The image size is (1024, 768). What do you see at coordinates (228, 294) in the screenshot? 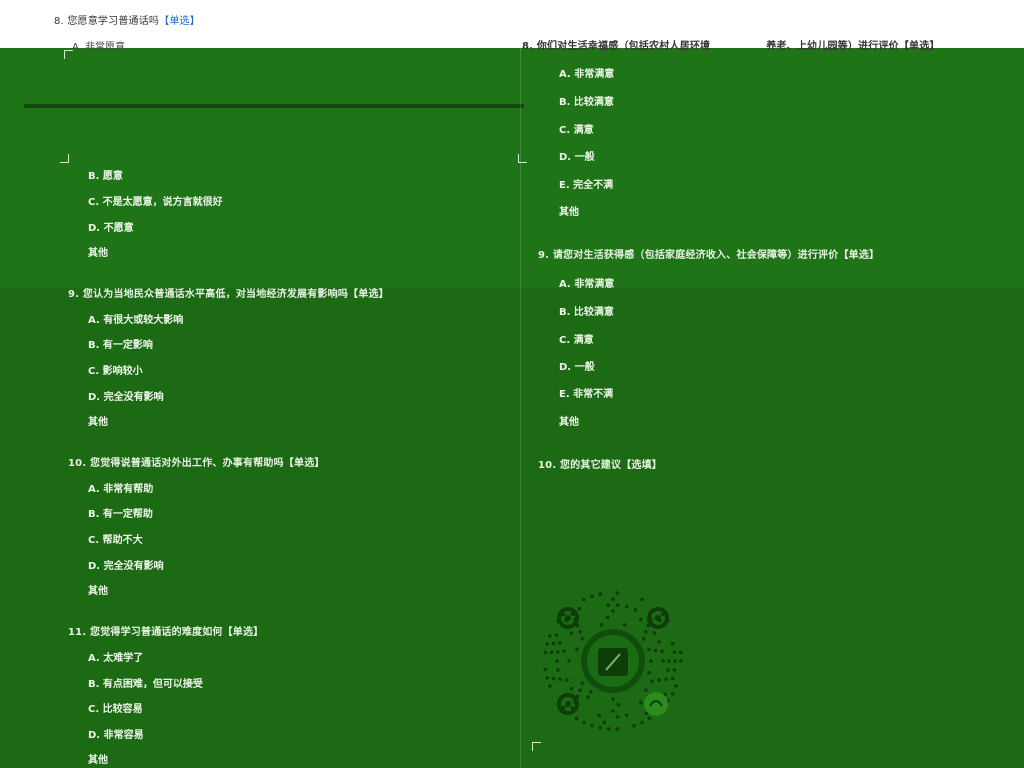
I see `question-title: 9. 您认为当地民众普通话水平高低，对当地经济发展有影响吗【单选】` at bounding box center [228, 294].